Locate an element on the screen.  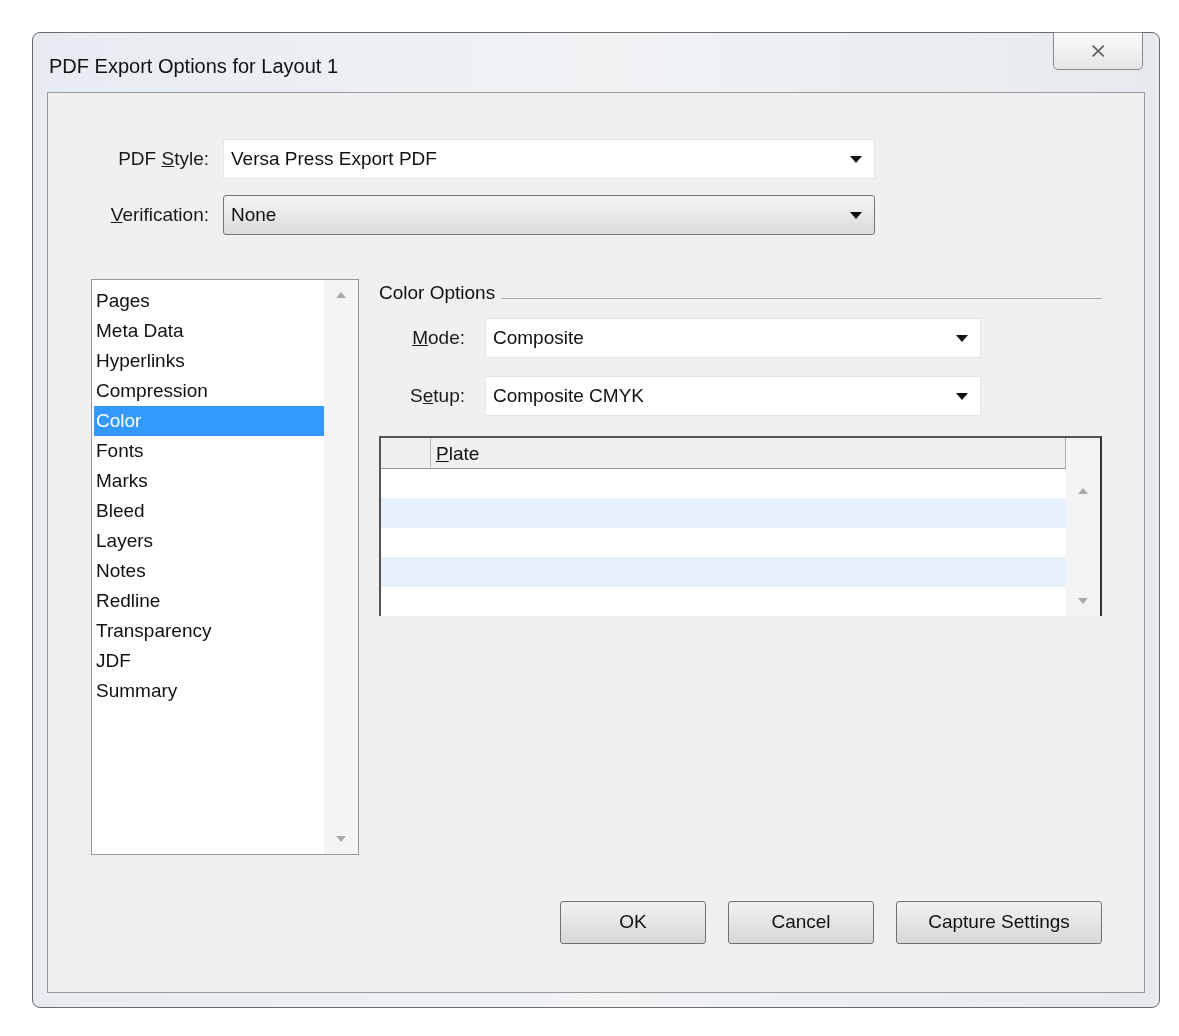
field-label: Verification: is located at coordinates (159, 214).